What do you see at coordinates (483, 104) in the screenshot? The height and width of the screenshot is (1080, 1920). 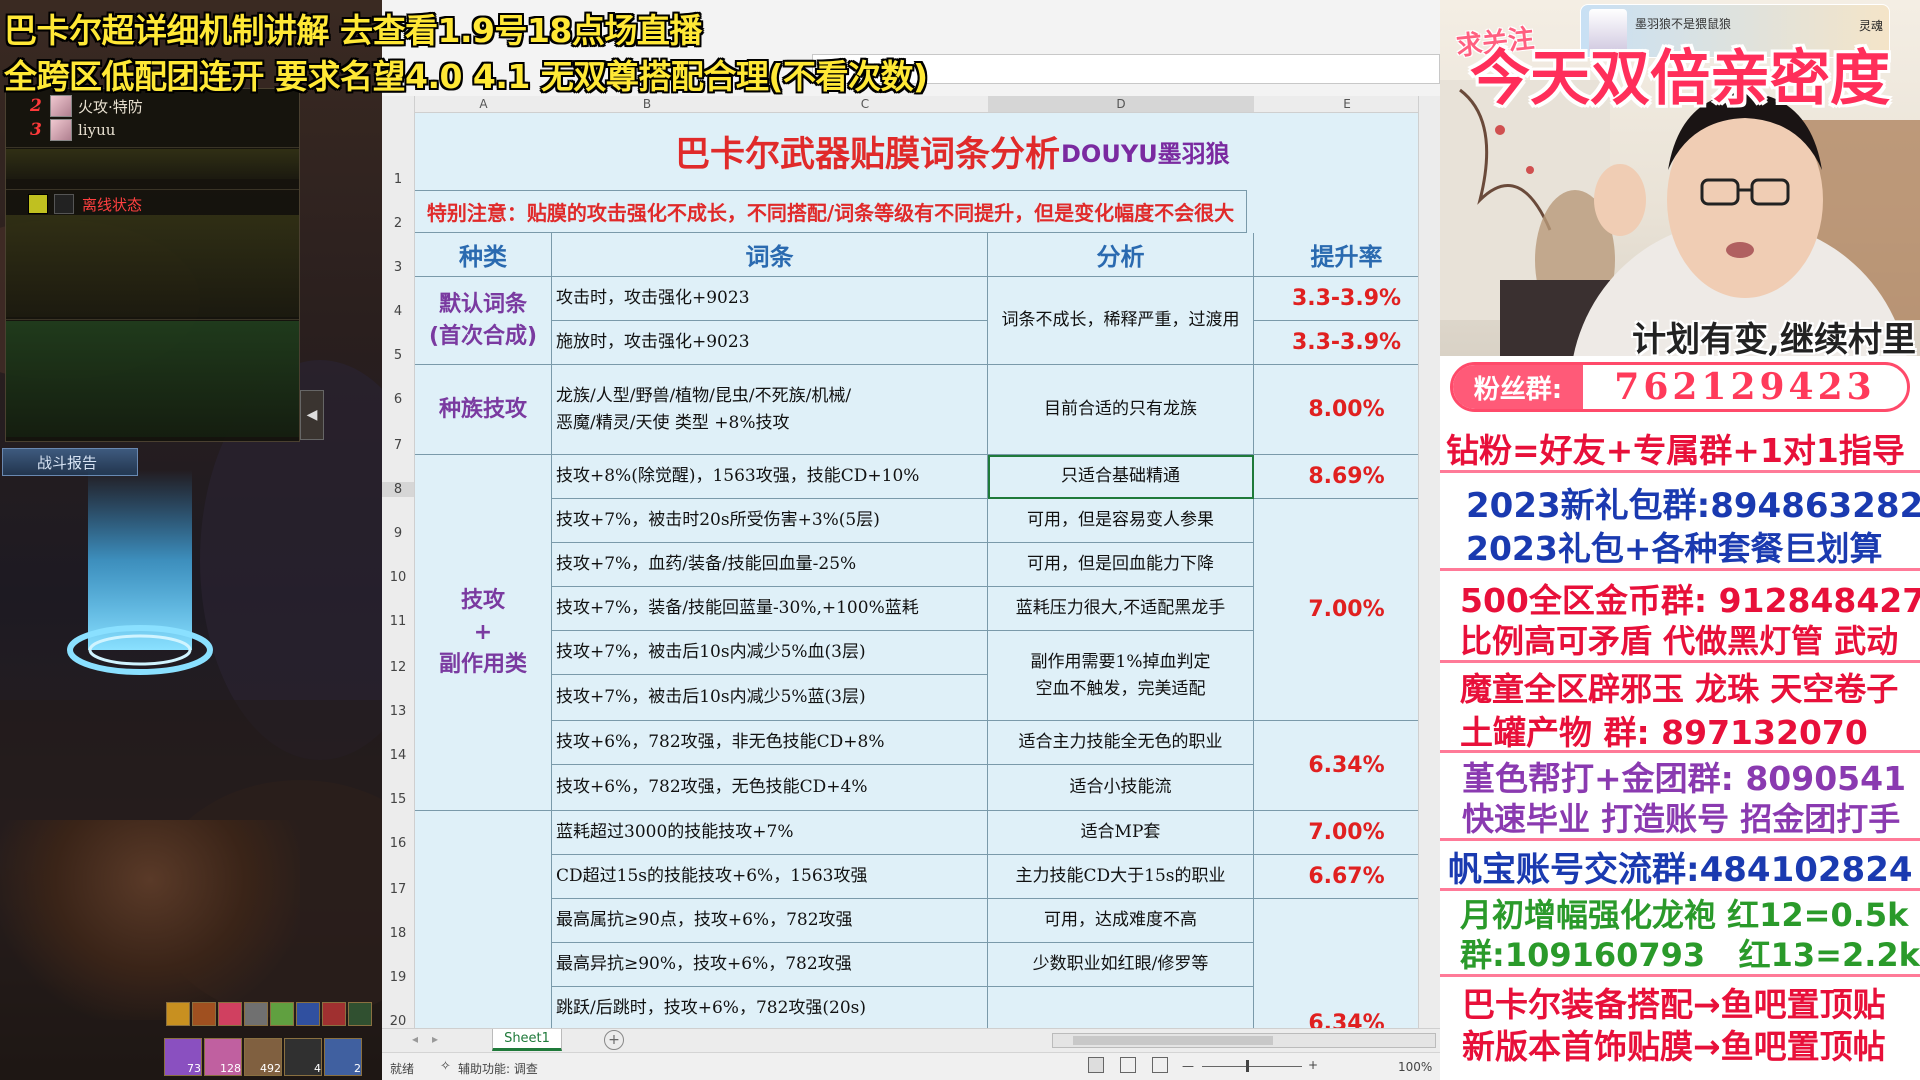 I see `column-header-a: A` at bounding box center [483, 104].